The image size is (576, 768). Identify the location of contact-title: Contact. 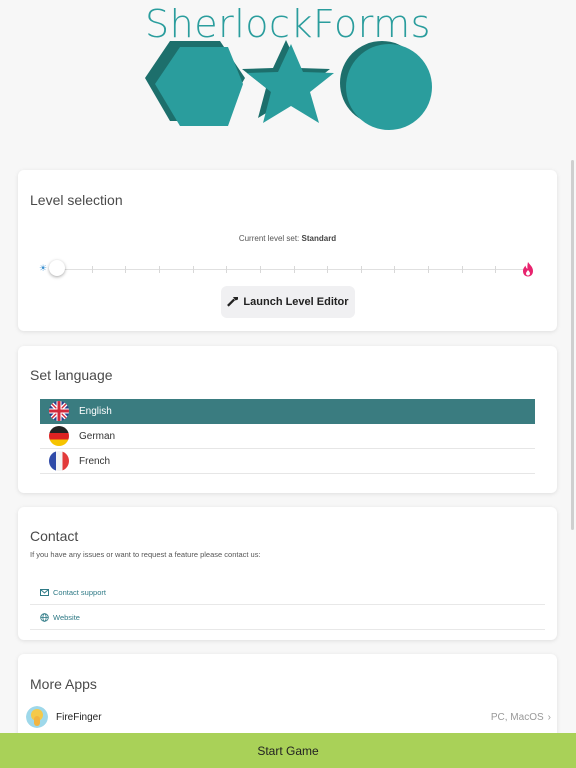
(54, 536).